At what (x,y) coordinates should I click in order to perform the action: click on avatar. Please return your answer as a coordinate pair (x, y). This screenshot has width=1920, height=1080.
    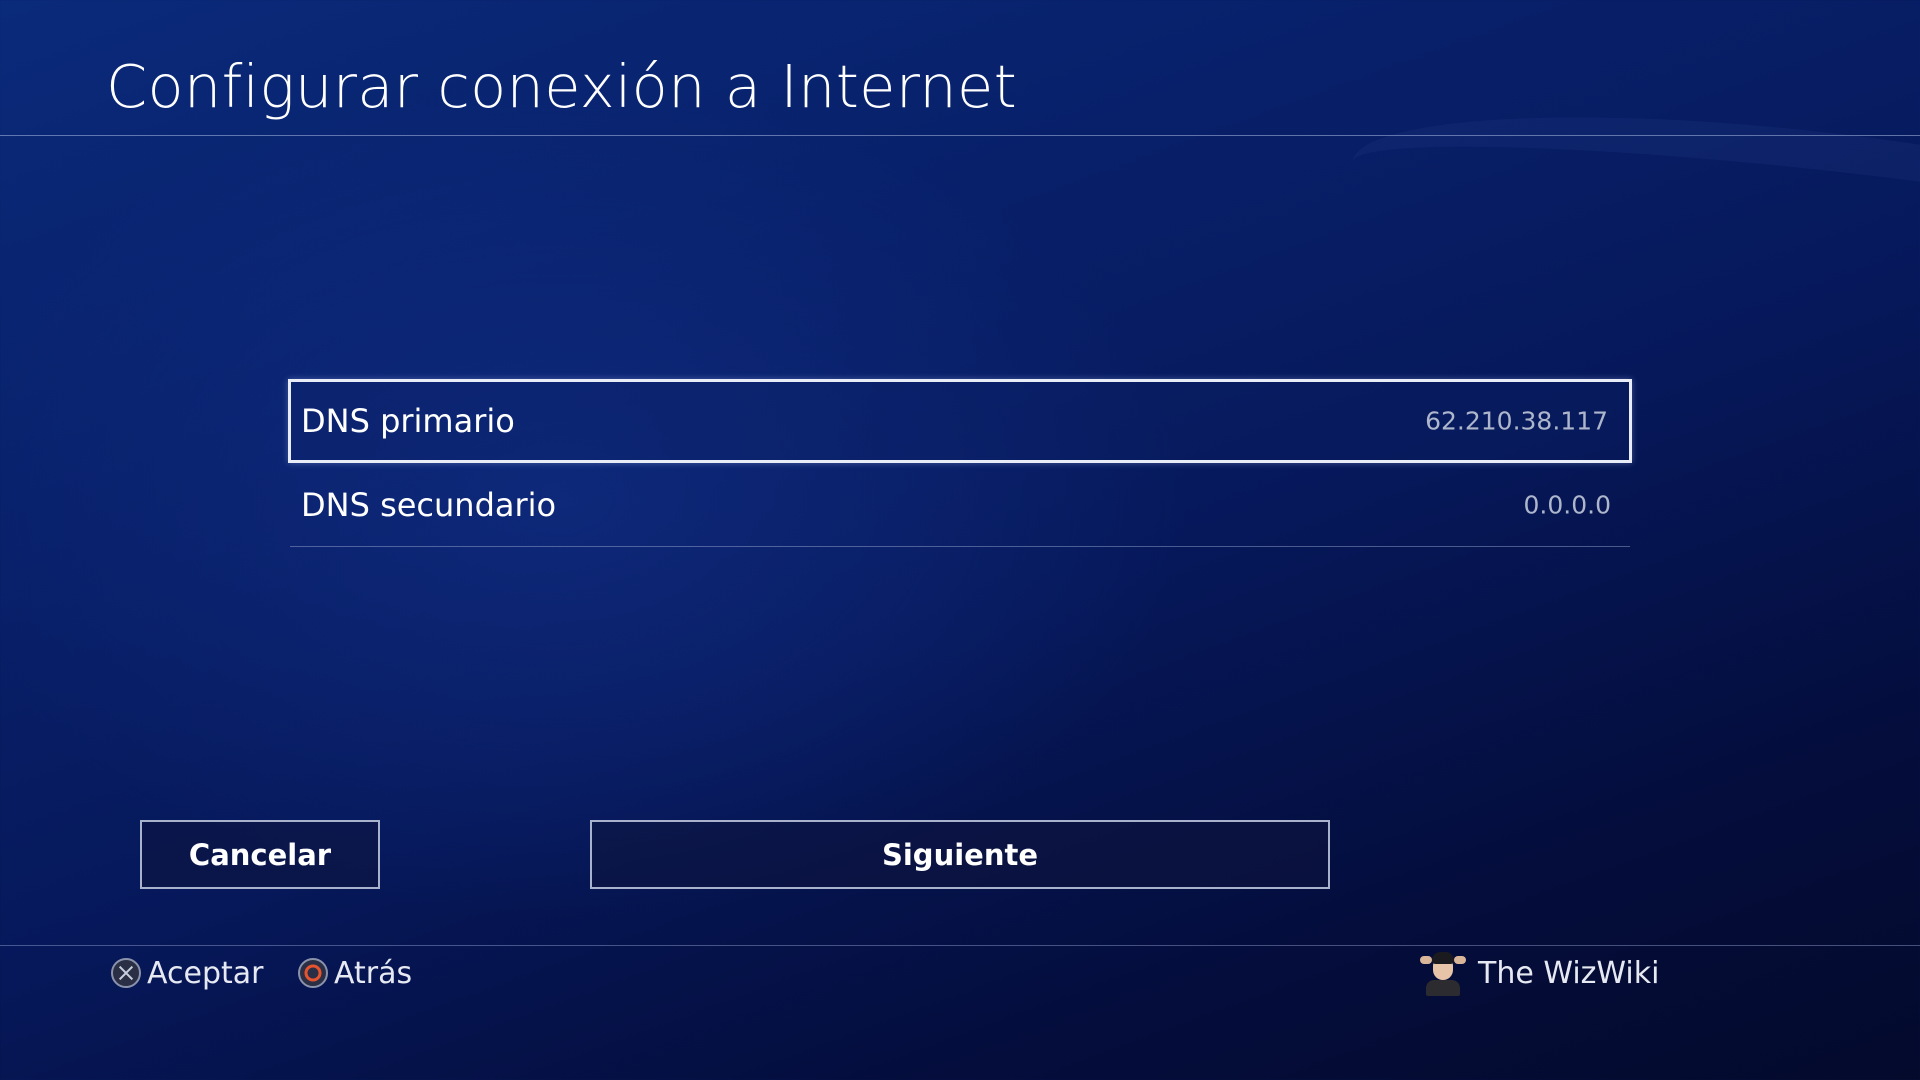
    Looking at the image, I should click on (1443, 973).